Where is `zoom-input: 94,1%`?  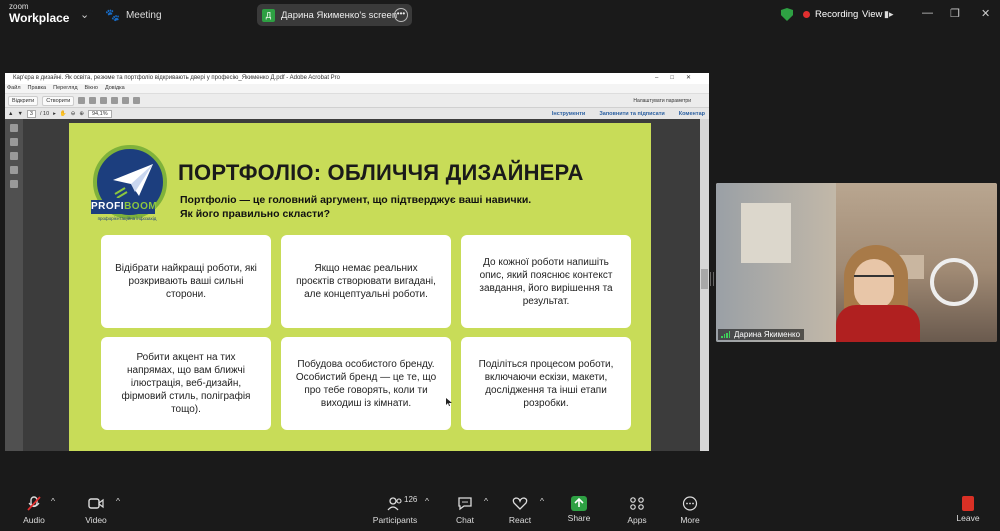 zoom-input: 94,1% is located at coordinates (100, 113).